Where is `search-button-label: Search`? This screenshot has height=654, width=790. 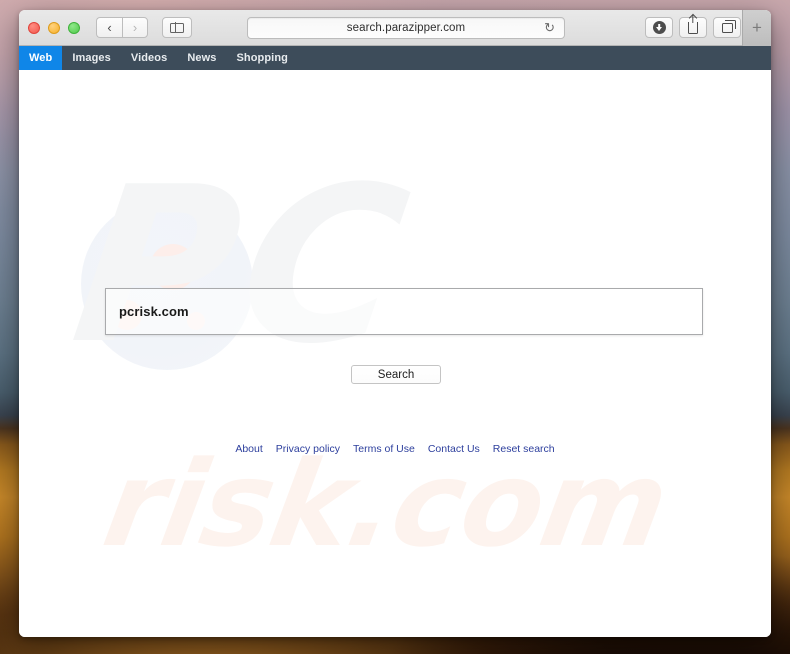
search-button-label: Search is located at coordinates (396, 374).